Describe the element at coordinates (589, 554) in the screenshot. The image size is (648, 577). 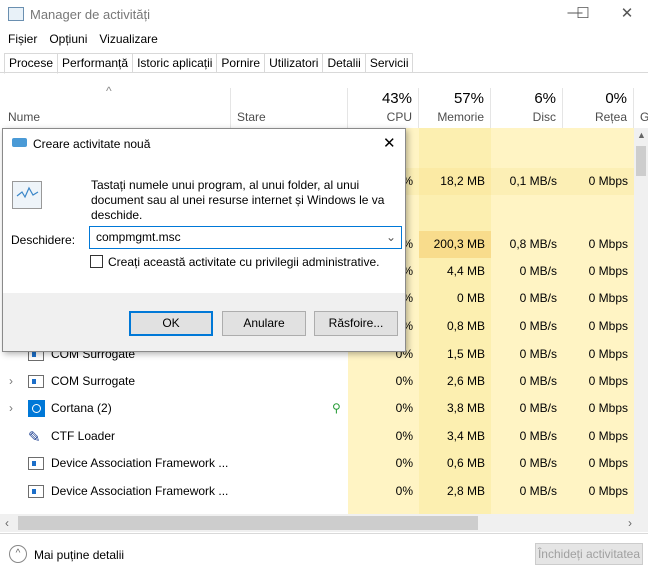
I see `end-task-button: Închideți activitatea` at that location.